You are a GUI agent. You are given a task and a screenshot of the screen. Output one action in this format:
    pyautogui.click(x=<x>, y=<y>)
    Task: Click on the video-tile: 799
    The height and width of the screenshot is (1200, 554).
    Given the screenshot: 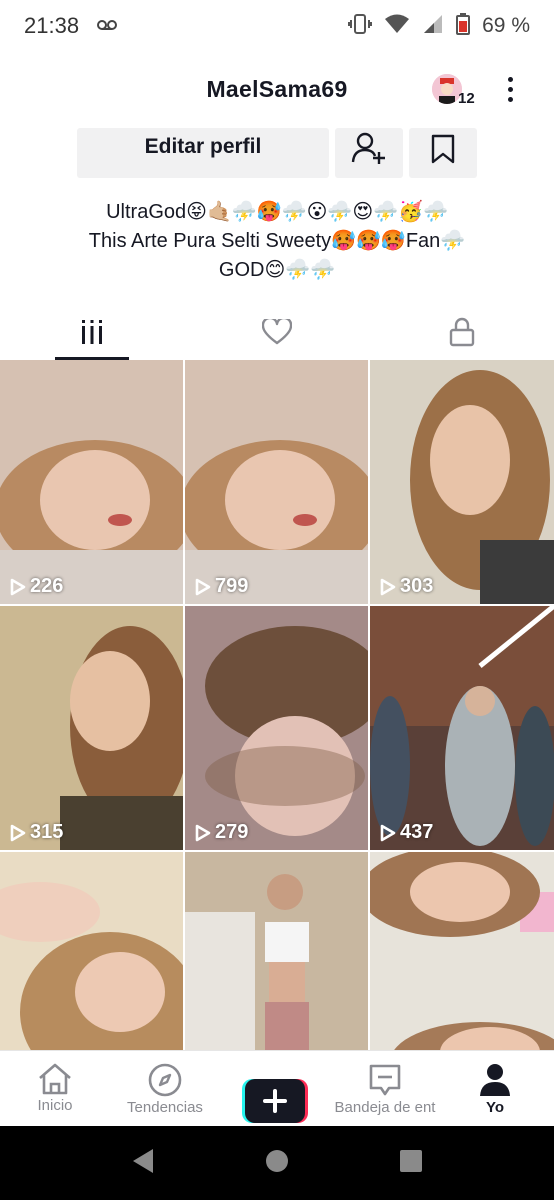 What is the action you would take?
    pyautogui.click(x=276, y=482)
    